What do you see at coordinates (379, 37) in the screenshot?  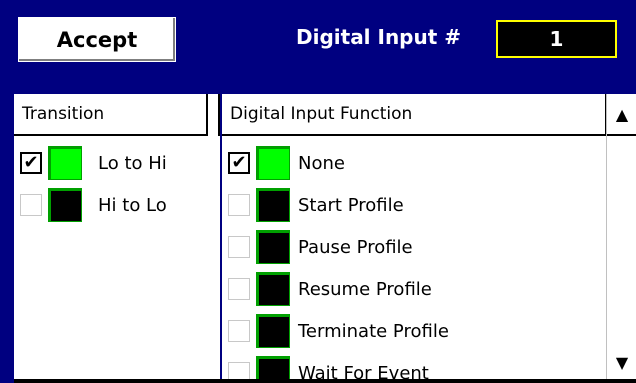 I see `digital-input-label: Digital Input #` at bounding box center [379, 37].